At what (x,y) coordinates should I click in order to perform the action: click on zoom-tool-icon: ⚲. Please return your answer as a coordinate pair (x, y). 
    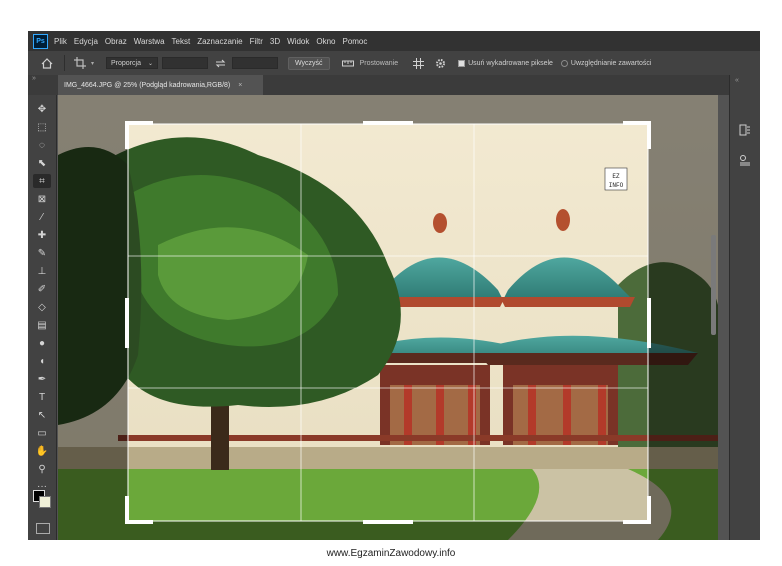
    Looking at the image, I should click on (42, 469).